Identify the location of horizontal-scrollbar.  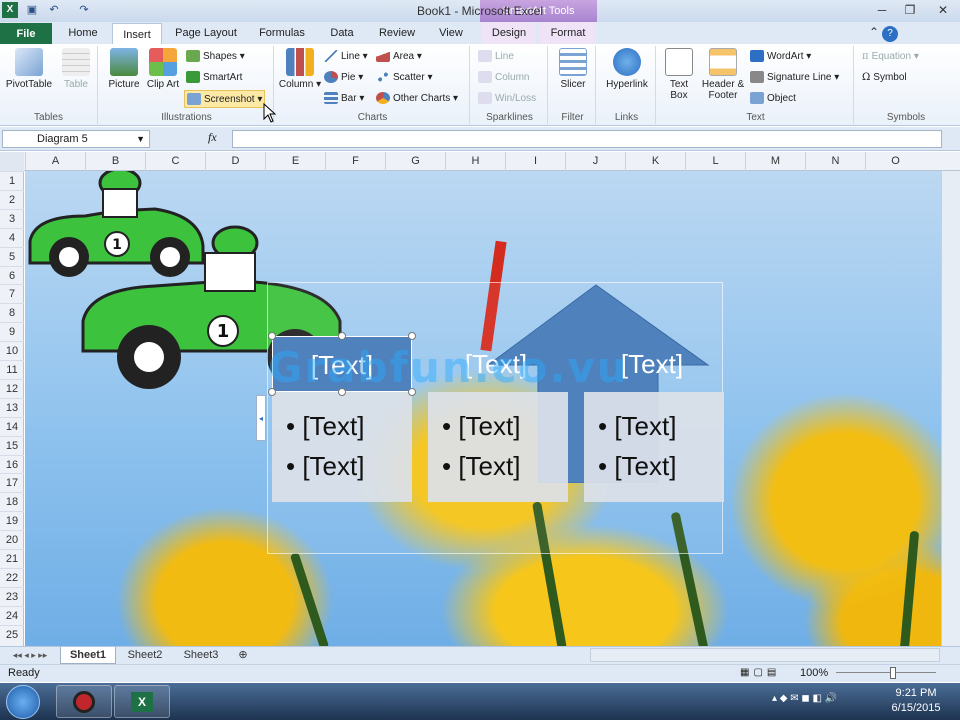
(765, 655).